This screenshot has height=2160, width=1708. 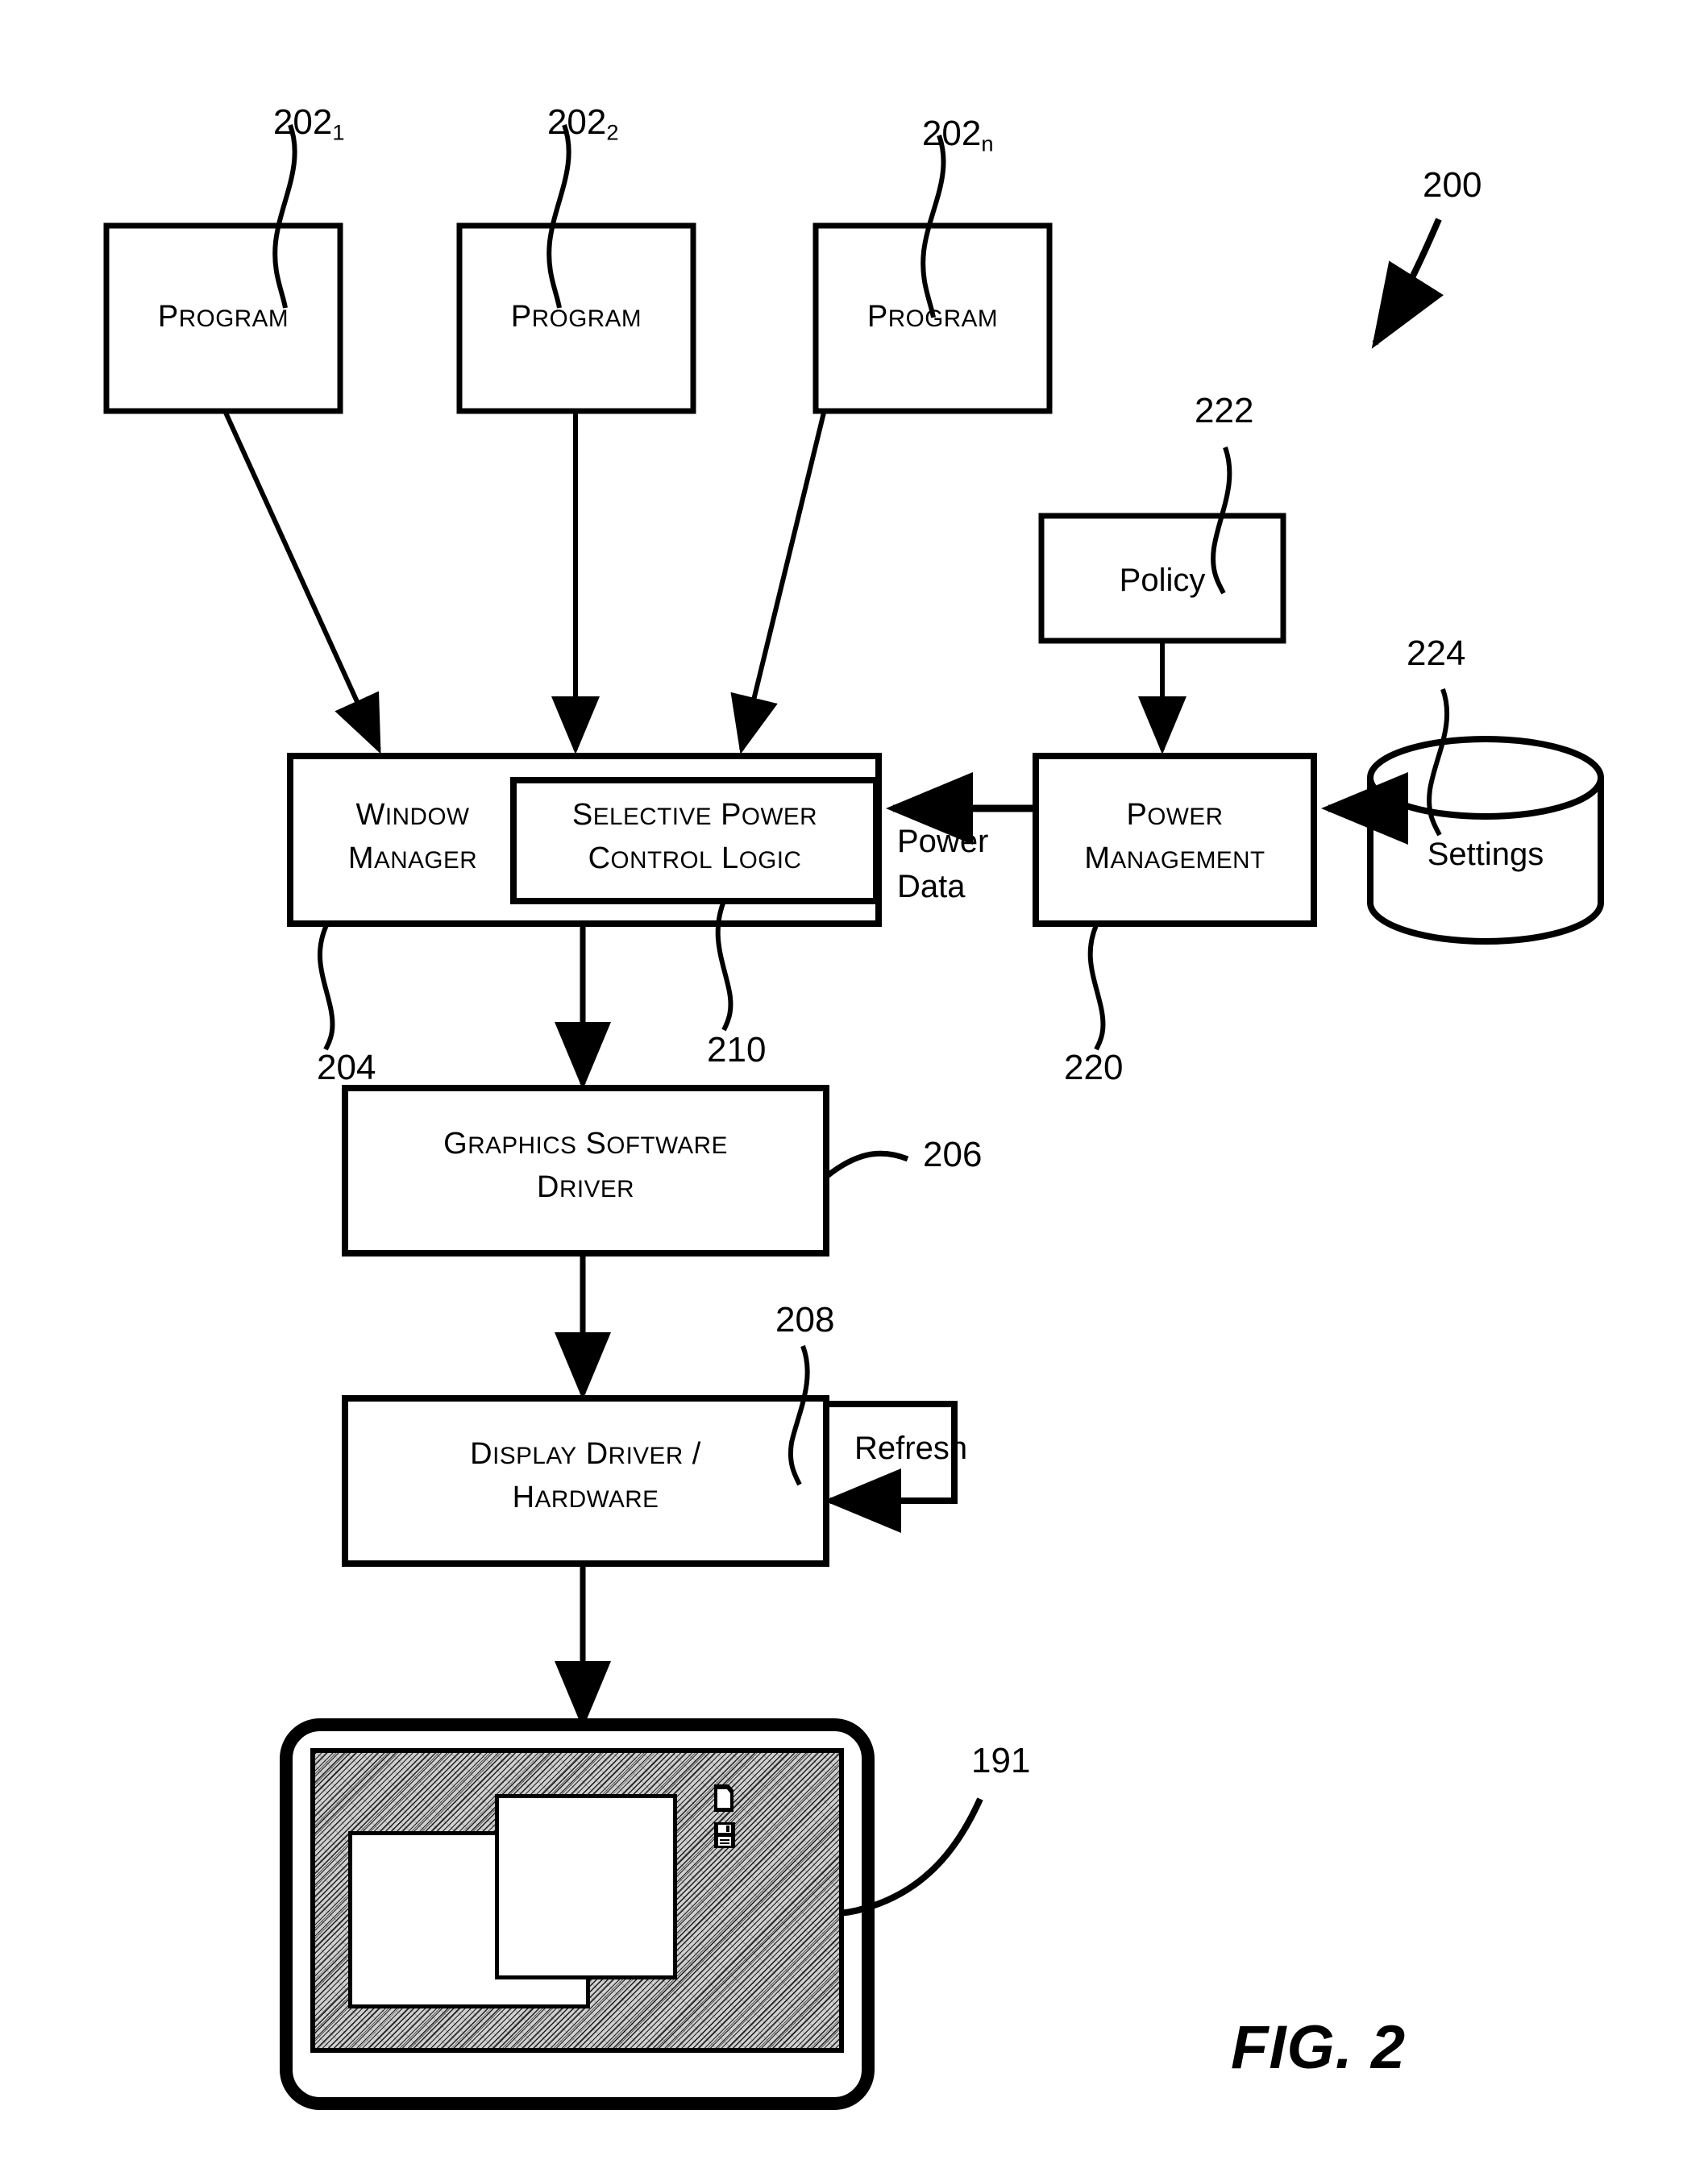 I want to click on ref-202-n-sub: n, so click(x=988, y=143).